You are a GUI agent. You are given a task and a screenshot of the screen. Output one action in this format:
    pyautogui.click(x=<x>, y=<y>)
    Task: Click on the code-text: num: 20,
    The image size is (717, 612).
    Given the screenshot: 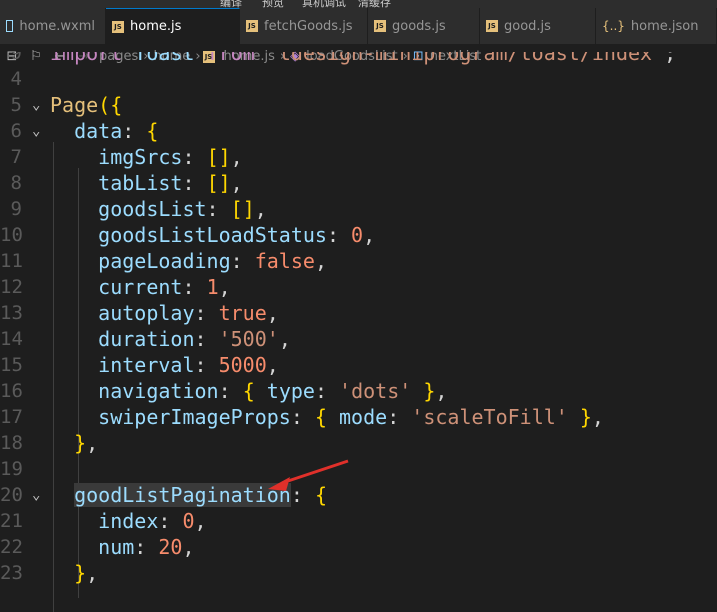 What is the action you would take?
    pyautogui.click(x=146, y=547)
    